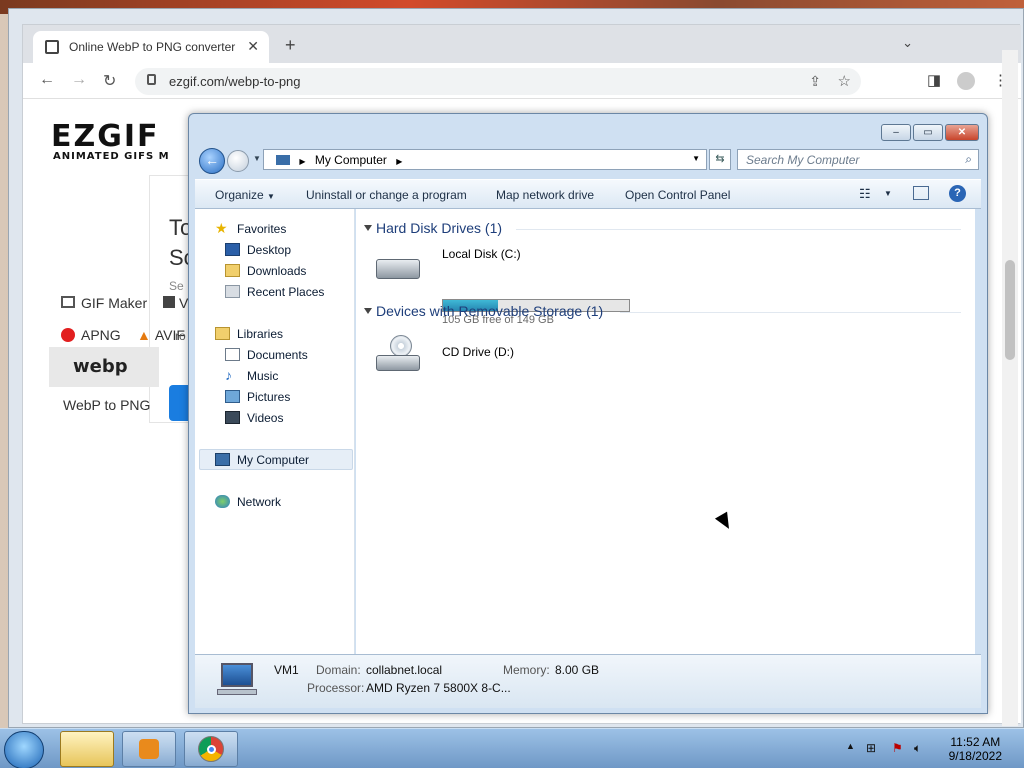 The image size is (1024, 768). Describe the element at coordinates (106, 405) in the screenshot. I see `webp-to-png-link: WebP to PNG` at that location.